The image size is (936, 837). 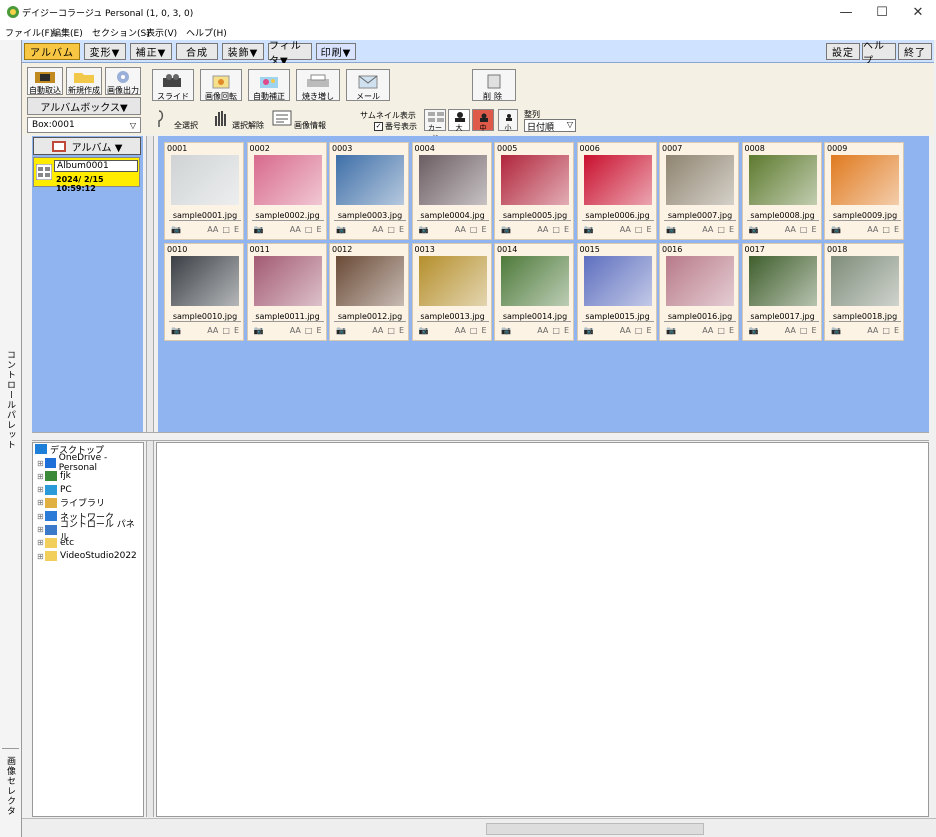 What do you see at coordinates (204, 292) in the screenshot?
I see `thumbnail-card: 0010 sample0010.jpg 📷 AA □ E` at bounding box center [204, 292].